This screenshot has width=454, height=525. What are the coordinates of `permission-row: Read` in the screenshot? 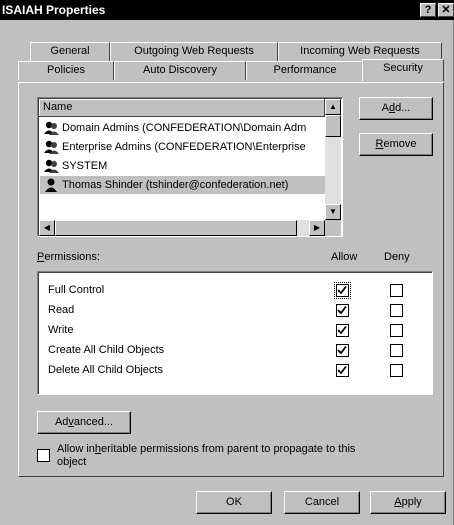 It's located at (61, 310).